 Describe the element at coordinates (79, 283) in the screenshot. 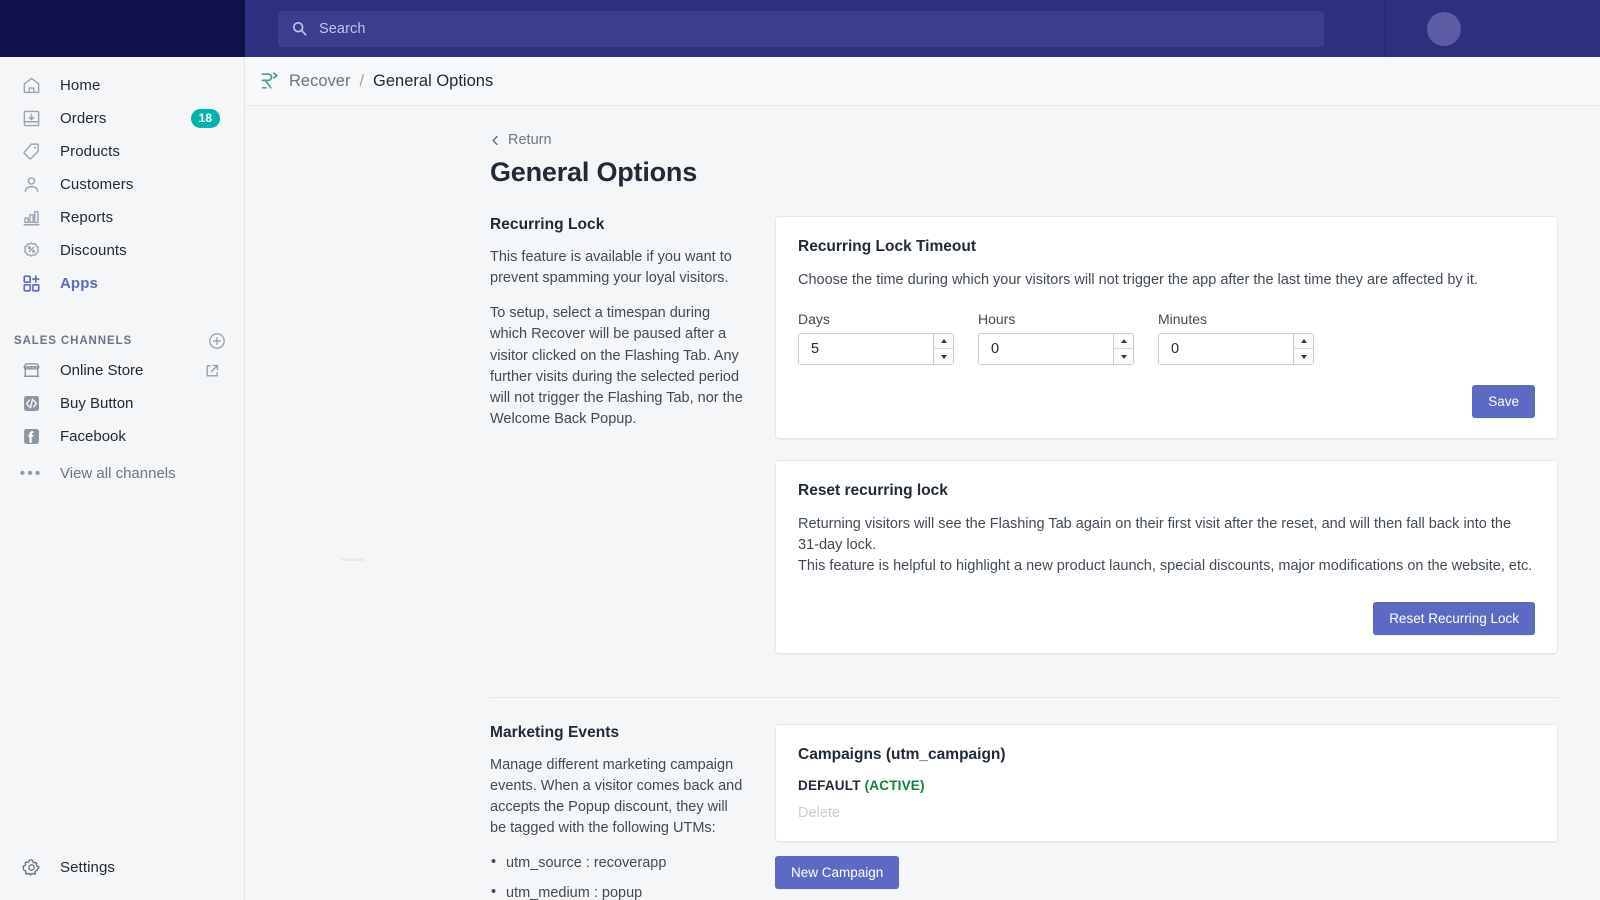

I see `sidebar-item-label: Apps` at that location.